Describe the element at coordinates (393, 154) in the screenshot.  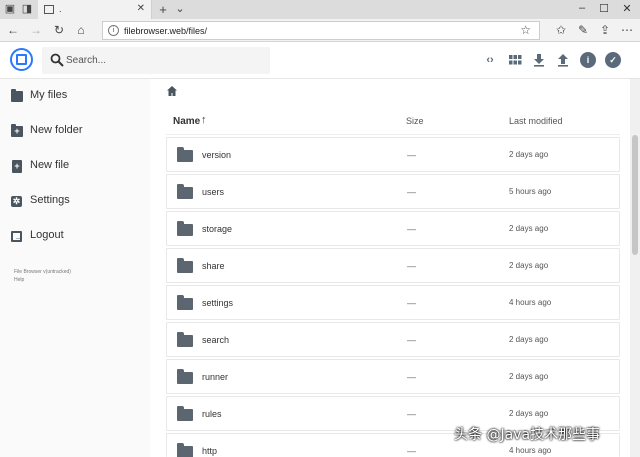
I see `list-item: version — 2 days ago` at that location.